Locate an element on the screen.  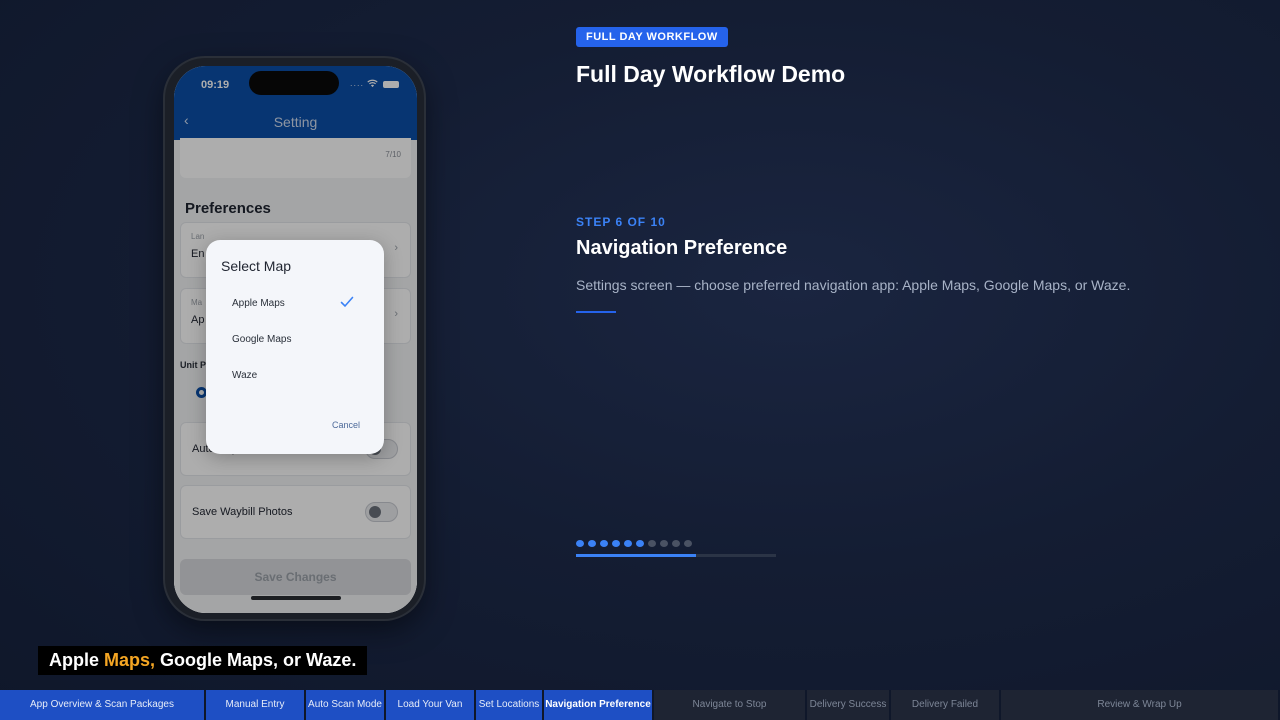
option-google-maps: Google Maps is located at coordinates (261, 339).